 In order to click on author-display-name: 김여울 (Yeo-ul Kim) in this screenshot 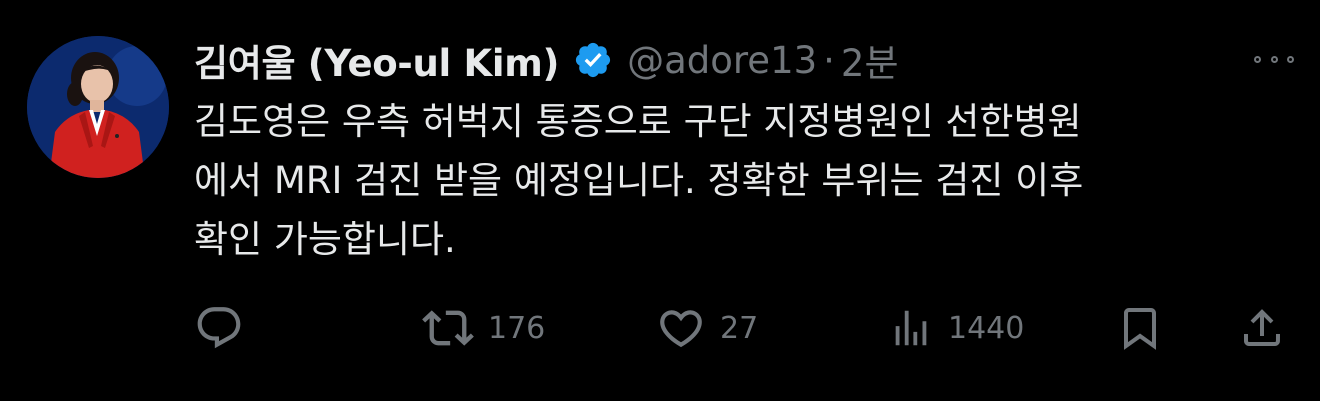, I will do `click(376, 60)`.